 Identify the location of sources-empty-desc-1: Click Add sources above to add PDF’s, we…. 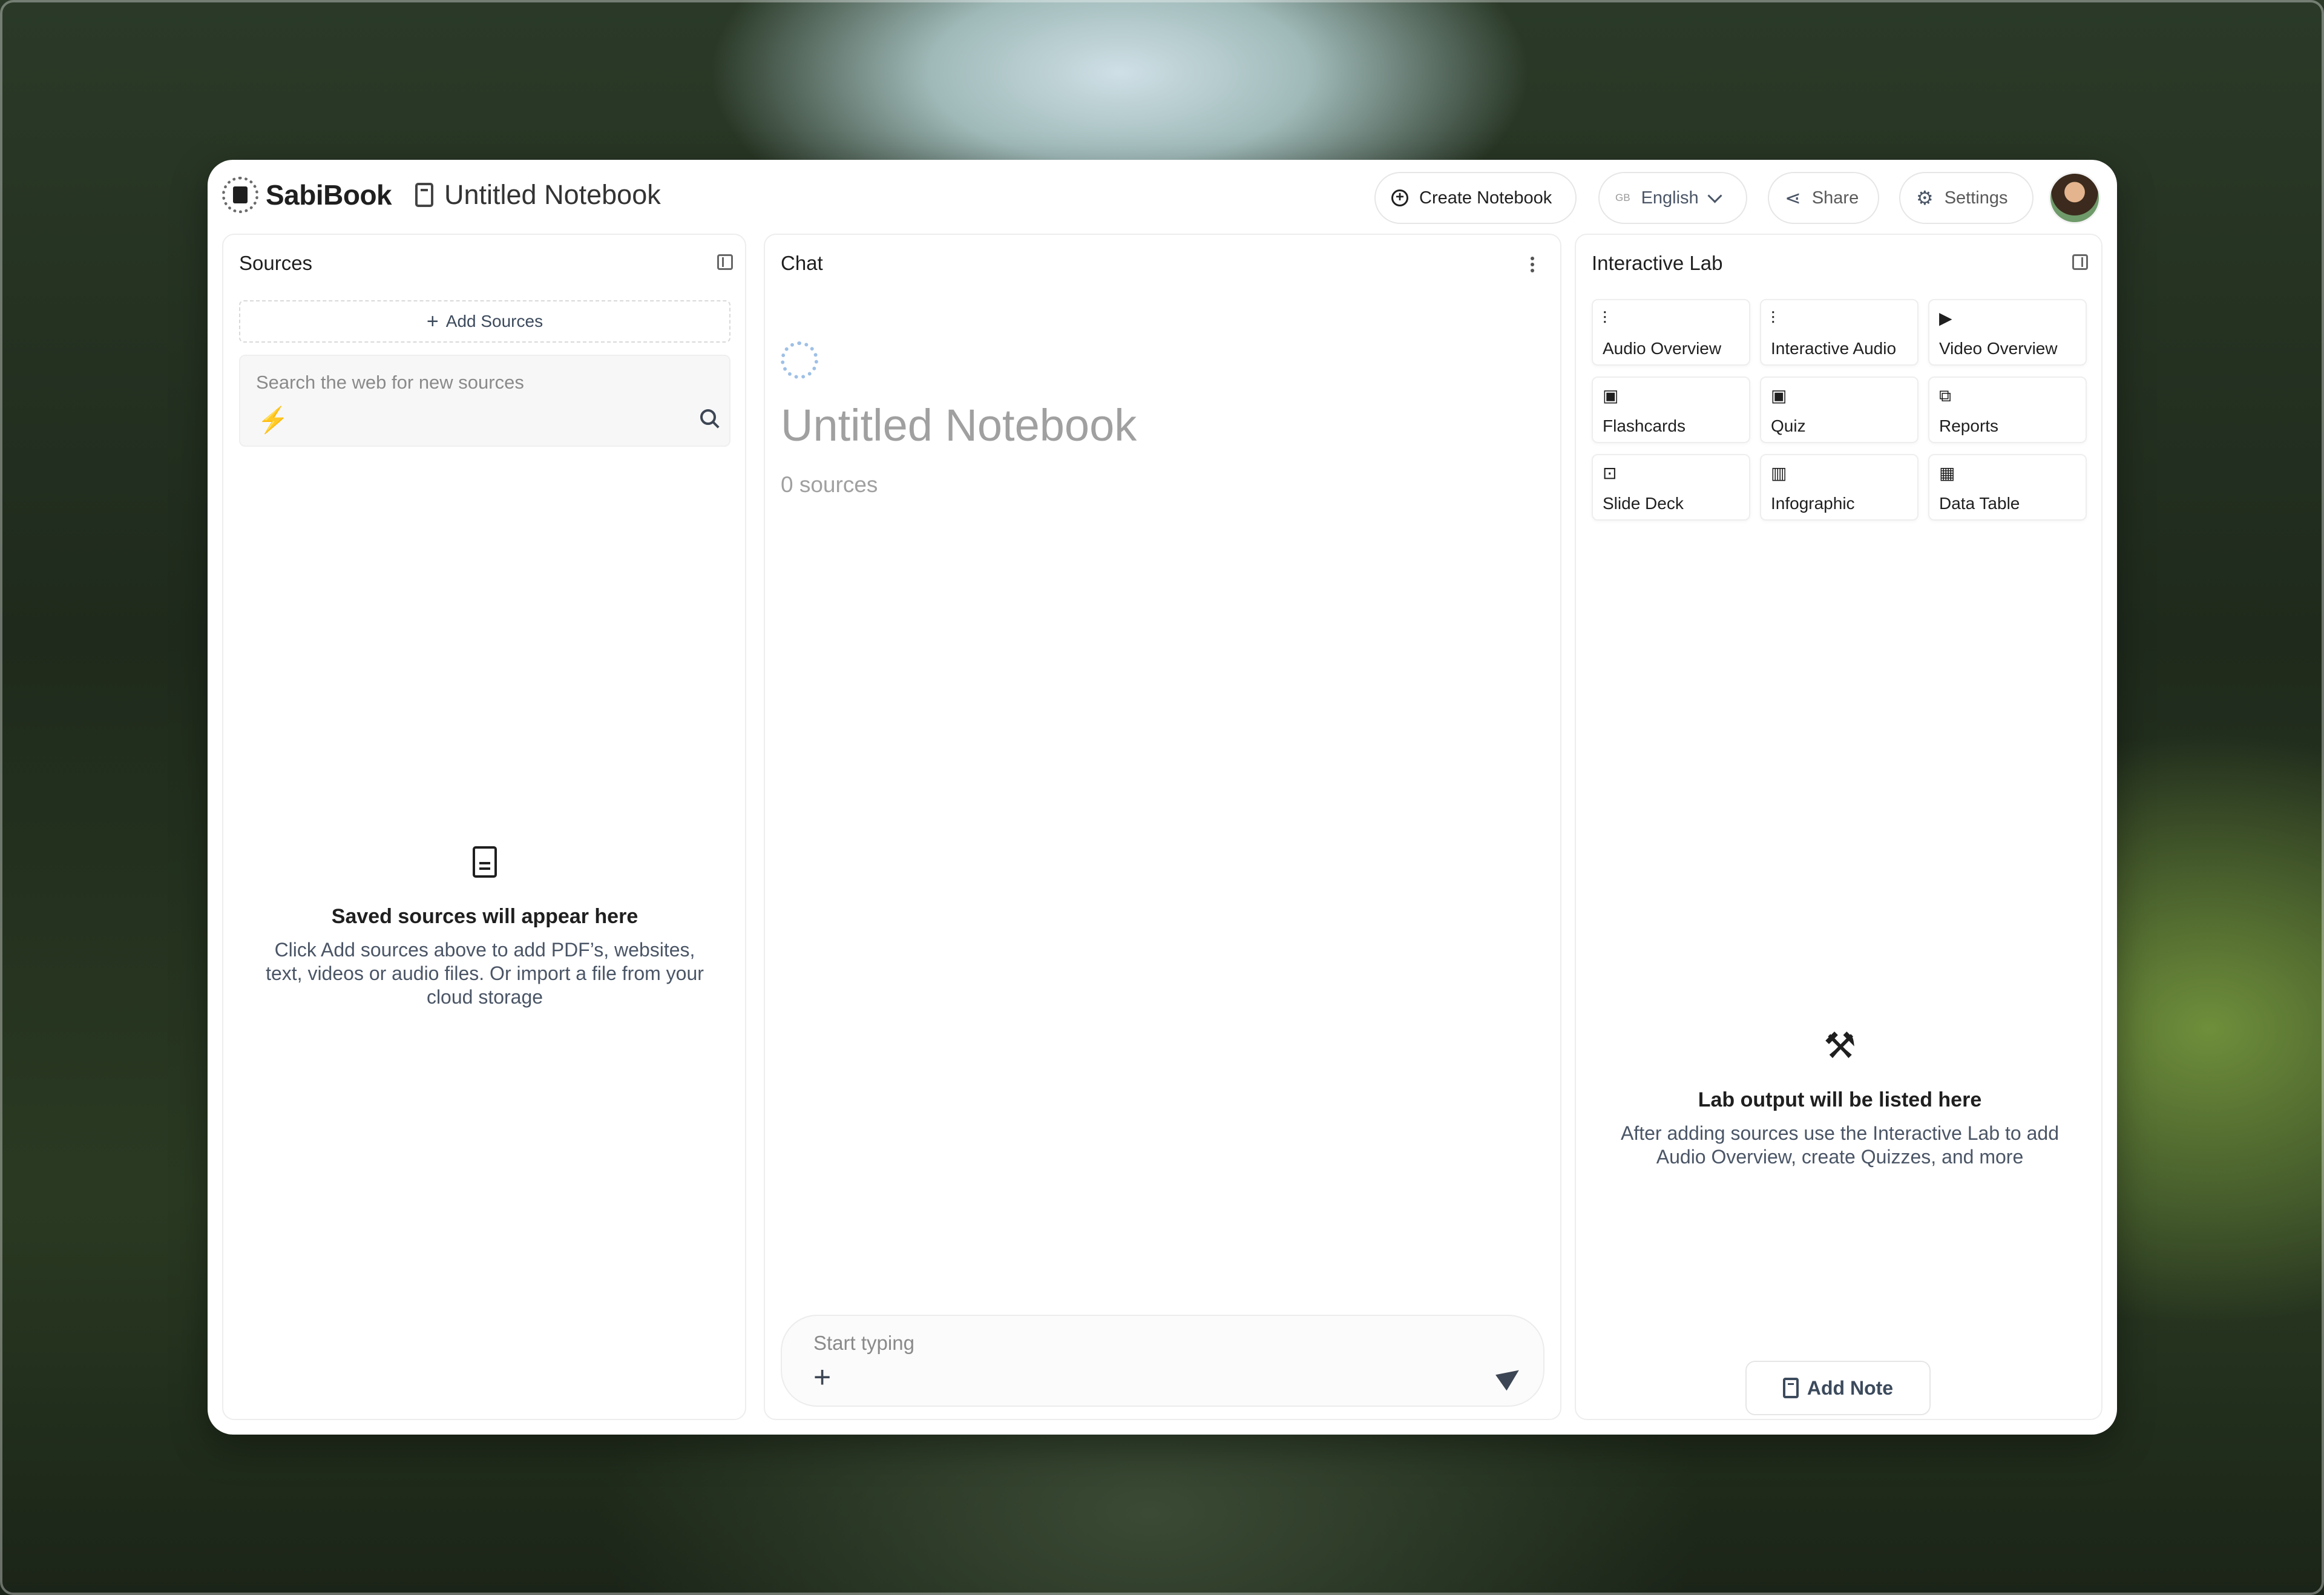
(484, 950).